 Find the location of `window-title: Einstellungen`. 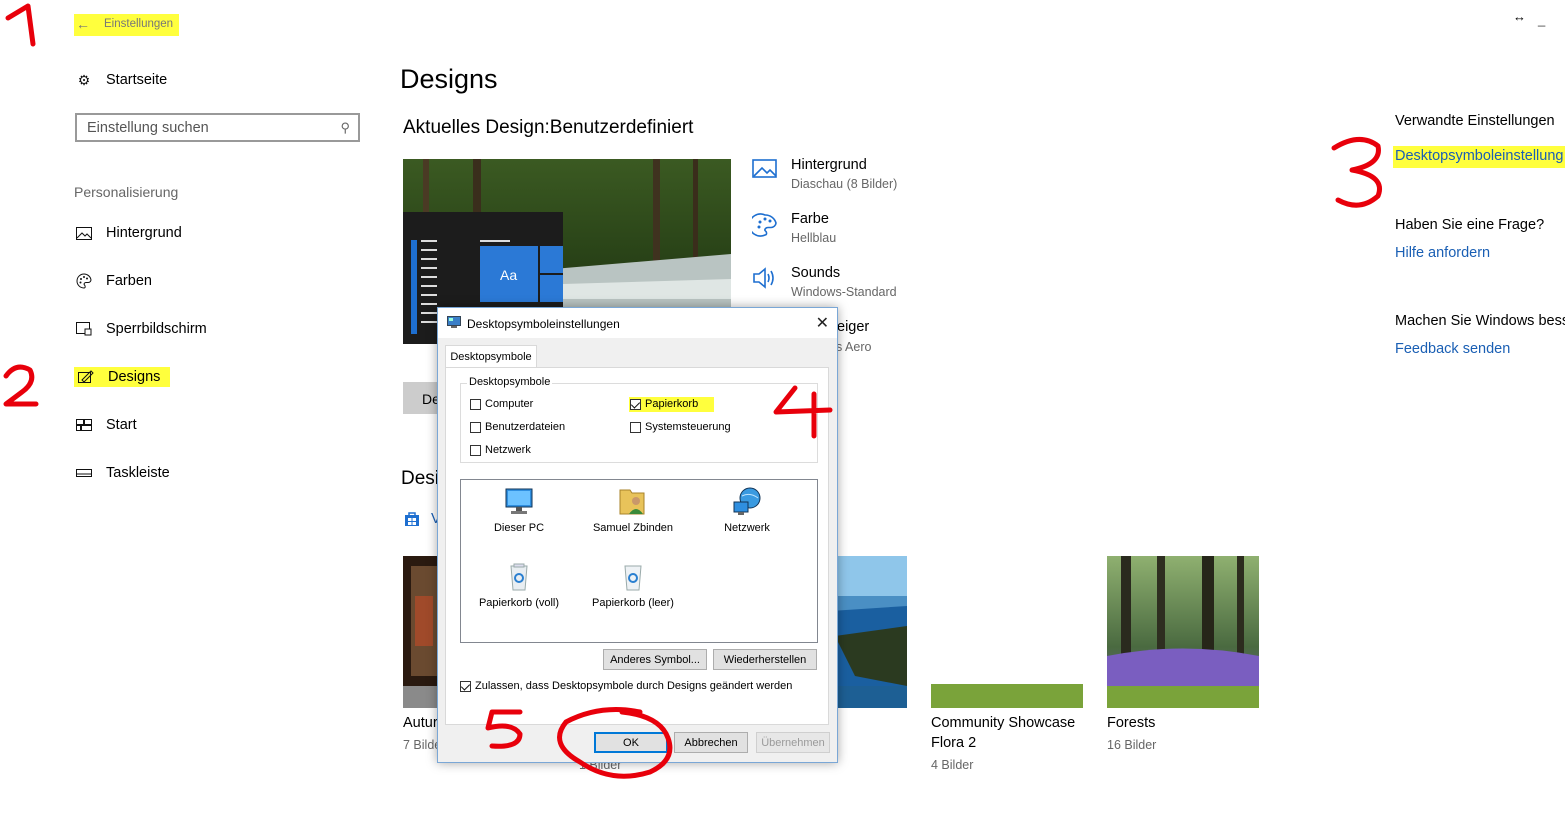

window-title: Einstellungen is located at coordinates (139, 24).